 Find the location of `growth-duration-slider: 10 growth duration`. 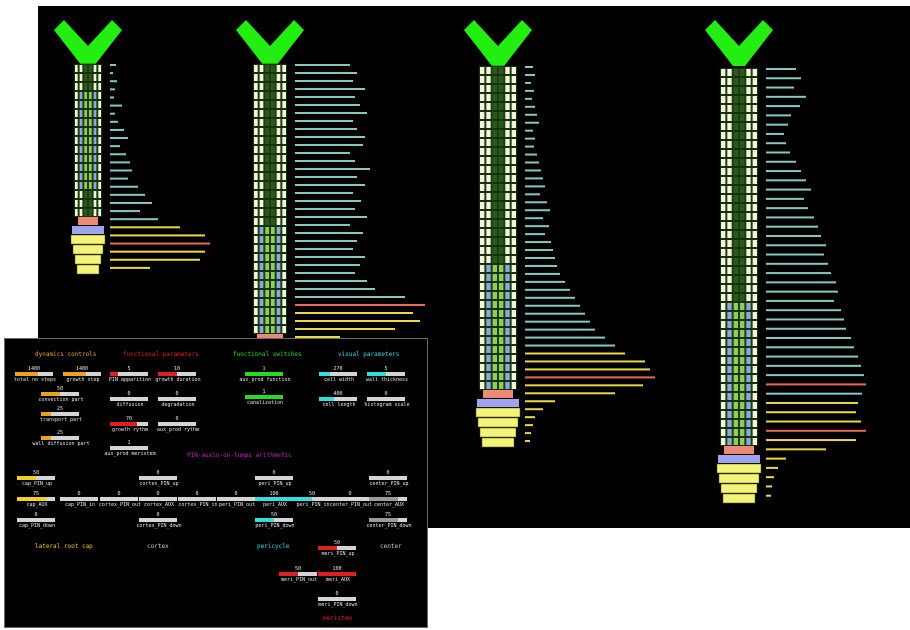

growth-duration-slider: 10 growth duration is located at coordinates (181, 374).